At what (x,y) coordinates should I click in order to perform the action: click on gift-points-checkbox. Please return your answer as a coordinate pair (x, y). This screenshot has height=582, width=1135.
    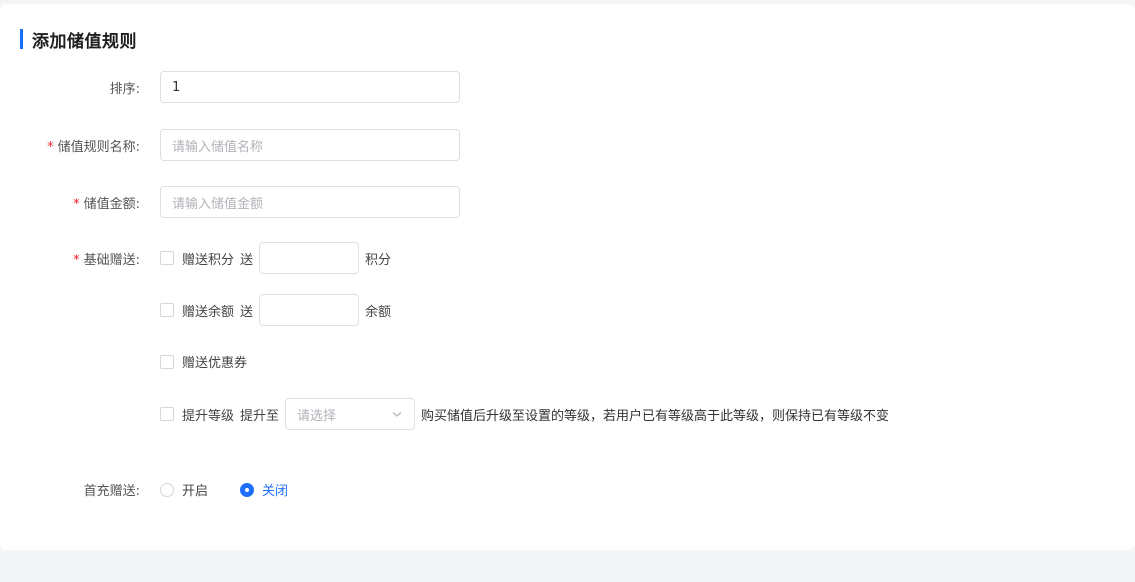
    Looking at the image, I should click on (167, 258).